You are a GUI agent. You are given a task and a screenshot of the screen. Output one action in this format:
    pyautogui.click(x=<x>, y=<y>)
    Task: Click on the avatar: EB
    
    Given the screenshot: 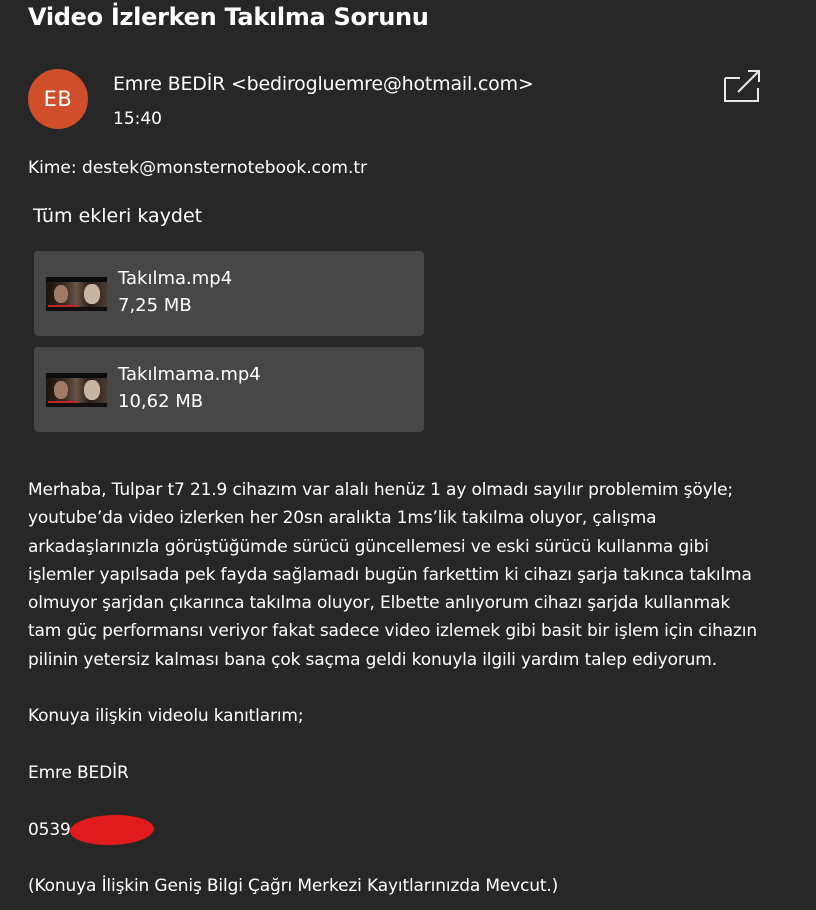 What is the action you would take?
    pyautogui.click(x=58, y=99)
    